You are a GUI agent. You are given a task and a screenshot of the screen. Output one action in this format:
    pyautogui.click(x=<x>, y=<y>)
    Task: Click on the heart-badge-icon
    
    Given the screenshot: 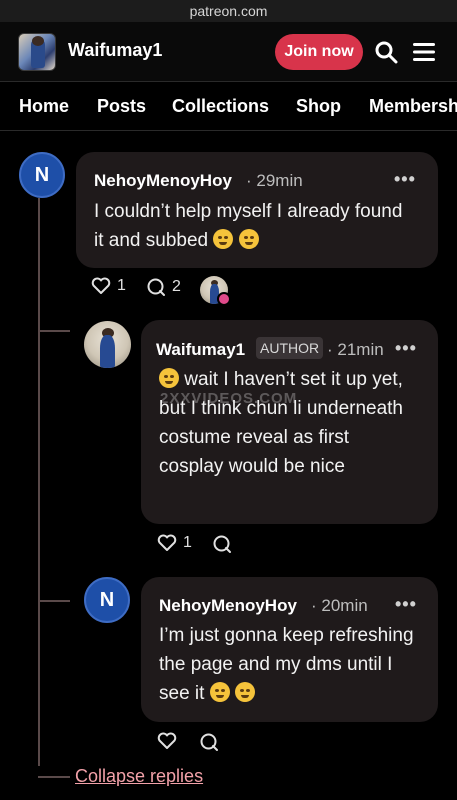 What is the action you would take?
    pyautogui.click(x=224, y=299)
    